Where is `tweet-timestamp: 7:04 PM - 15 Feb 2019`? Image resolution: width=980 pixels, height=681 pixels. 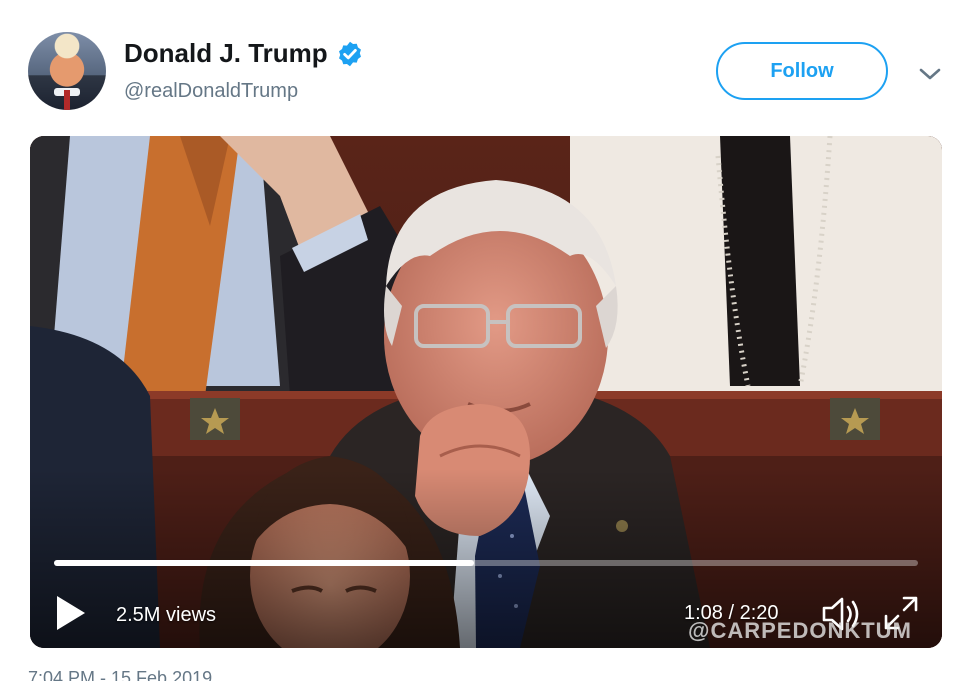
tweet-timestamp: 7:04 PM - 15 Feb 2019 is located at coordinates (120, 674).